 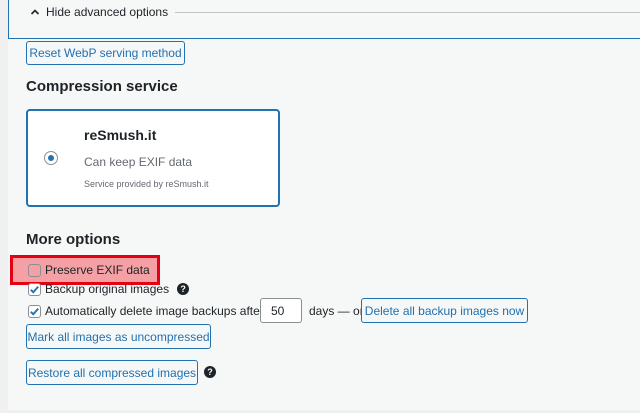 I want to click on delete-backups-button: Delete all backup images now, so click(x=444, y=310).